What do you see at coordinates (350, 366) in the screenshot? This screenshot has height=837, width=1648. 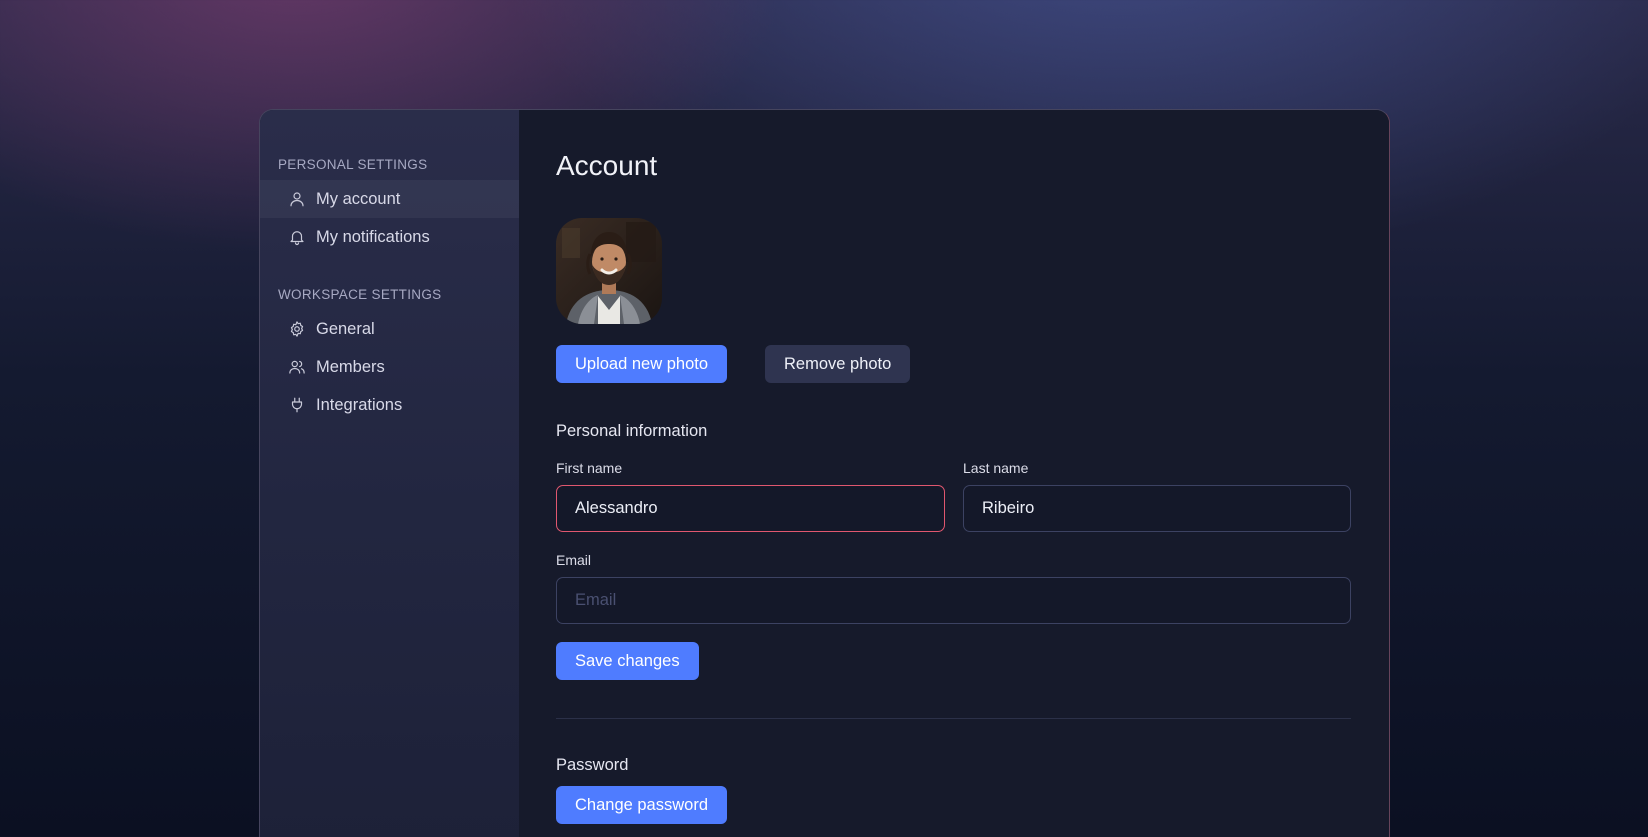 I see `sidebar-item-label: Members` at bounding box center [350, 366].